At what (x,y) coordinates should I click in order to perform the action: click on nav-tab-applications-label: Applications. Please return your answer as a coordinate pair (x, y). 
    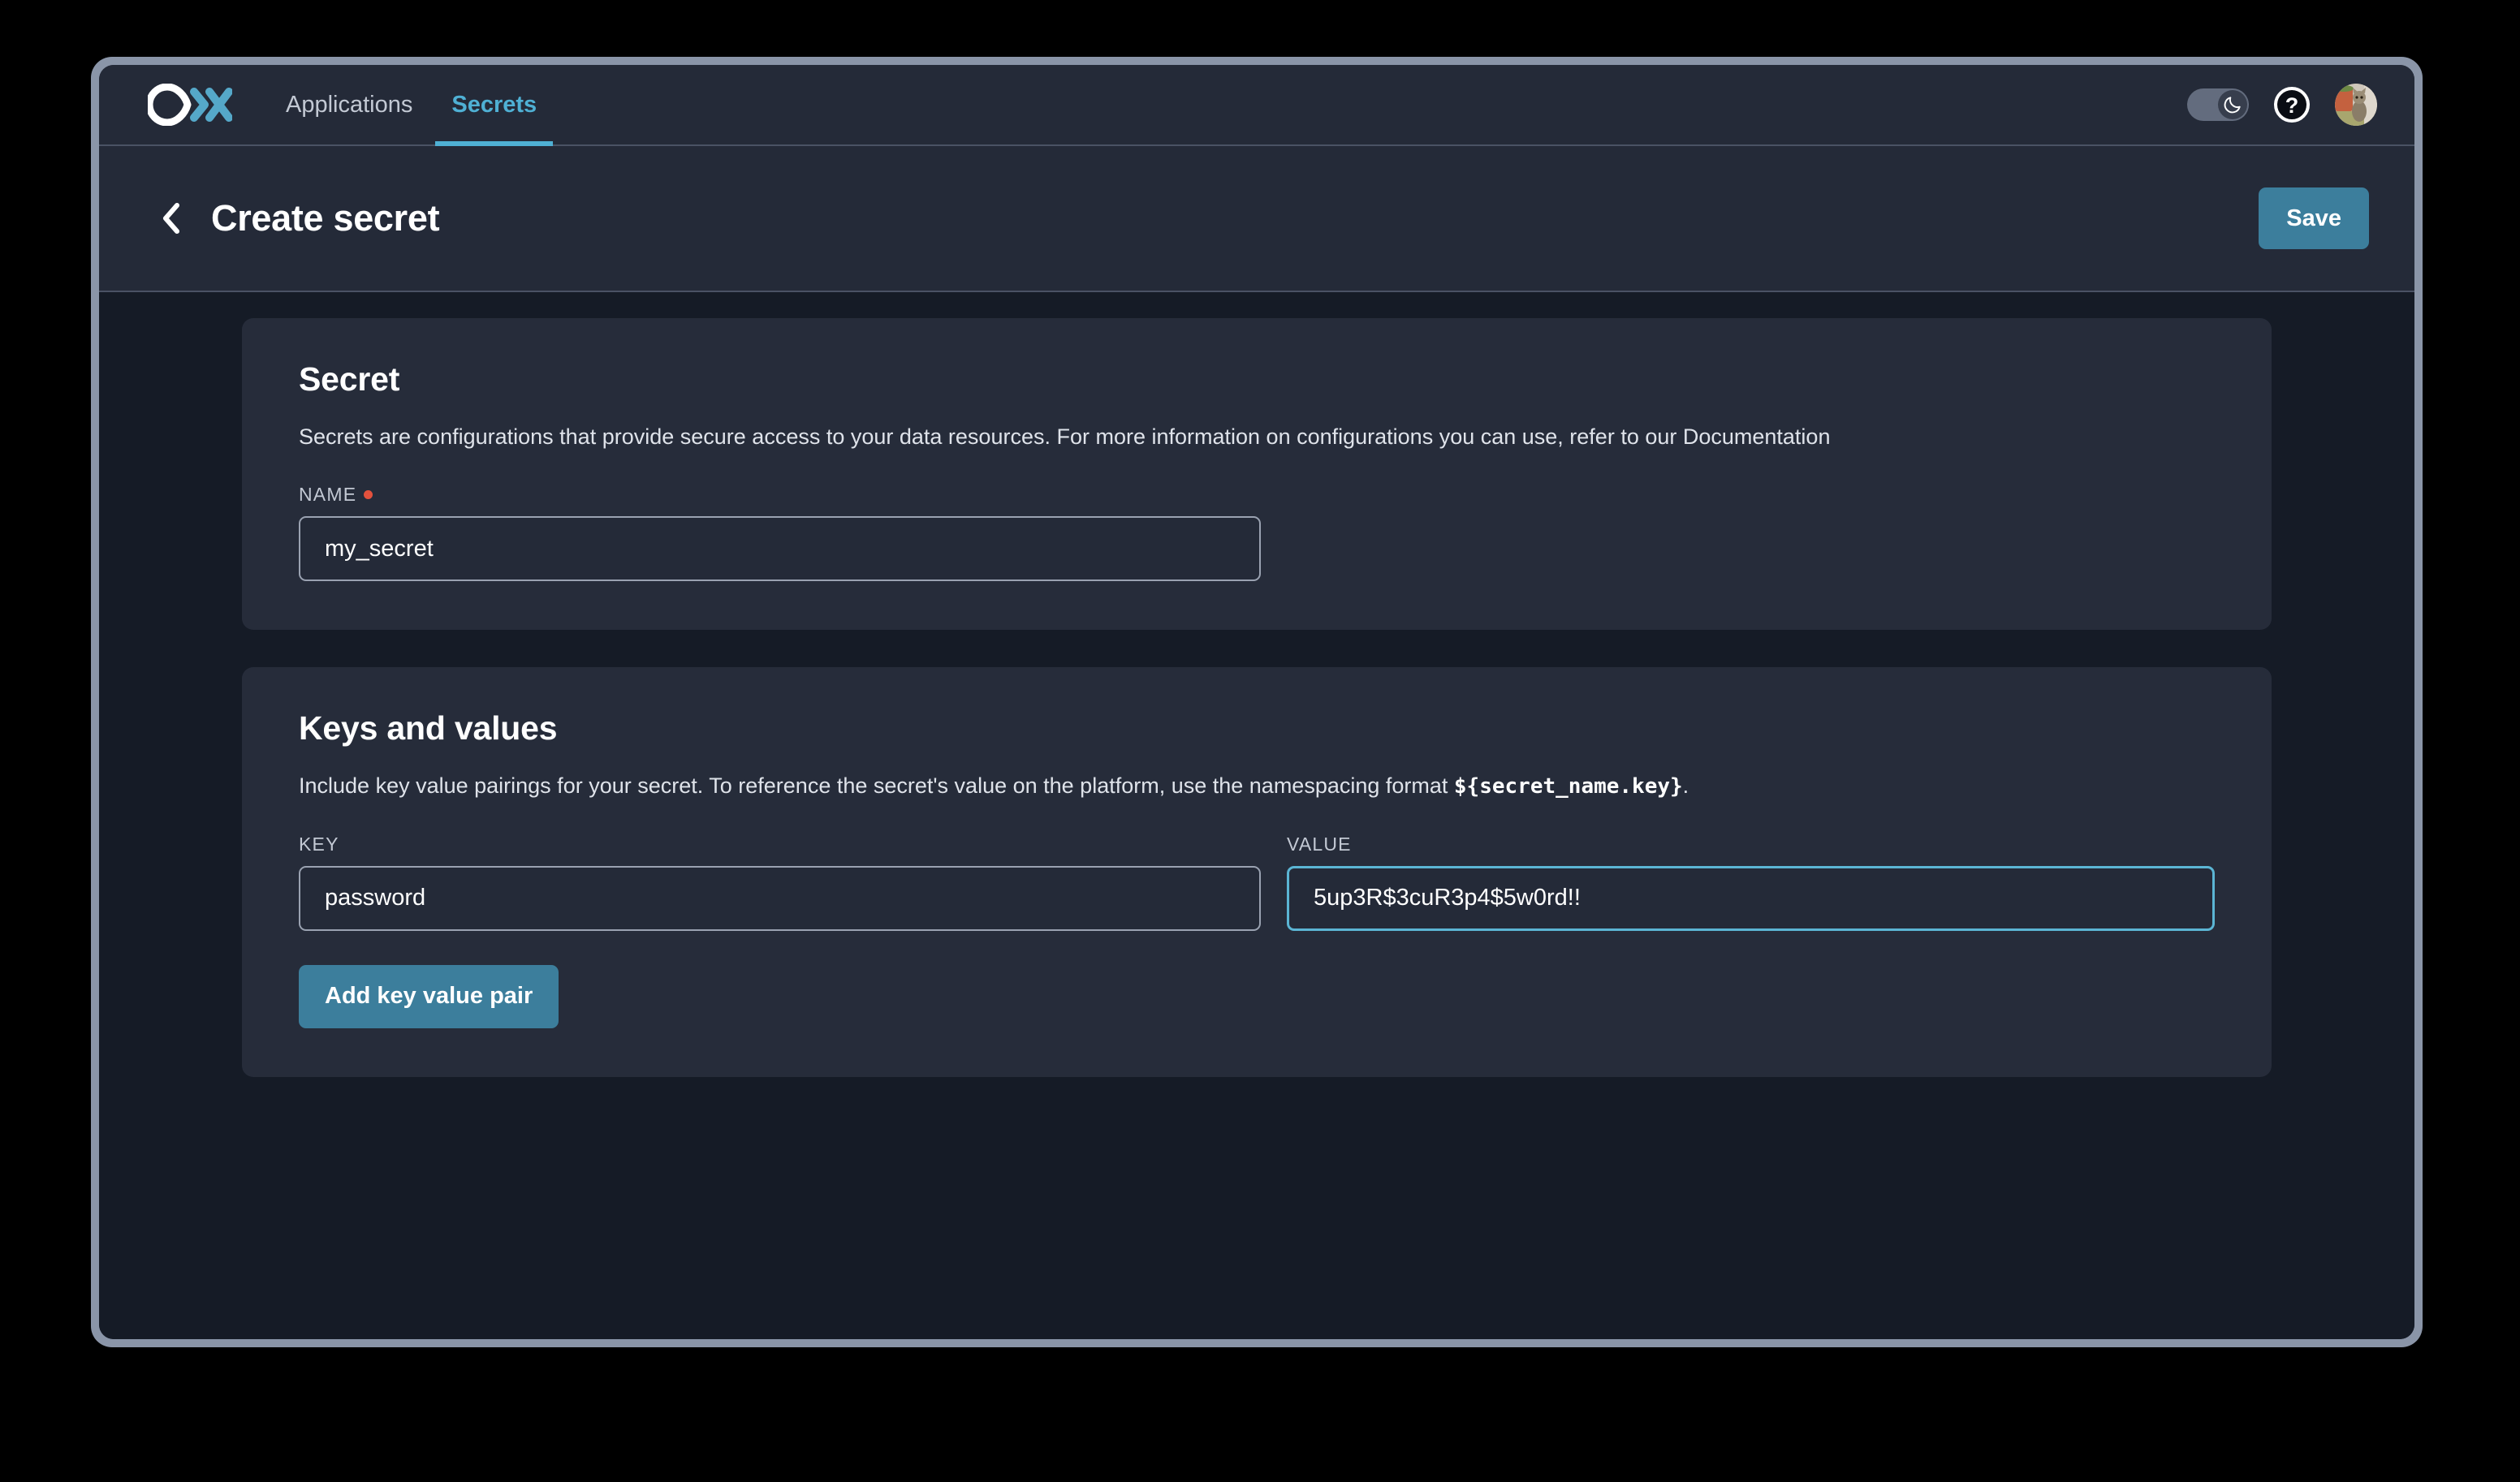
    Looking at the image, I should click on (349, 104).